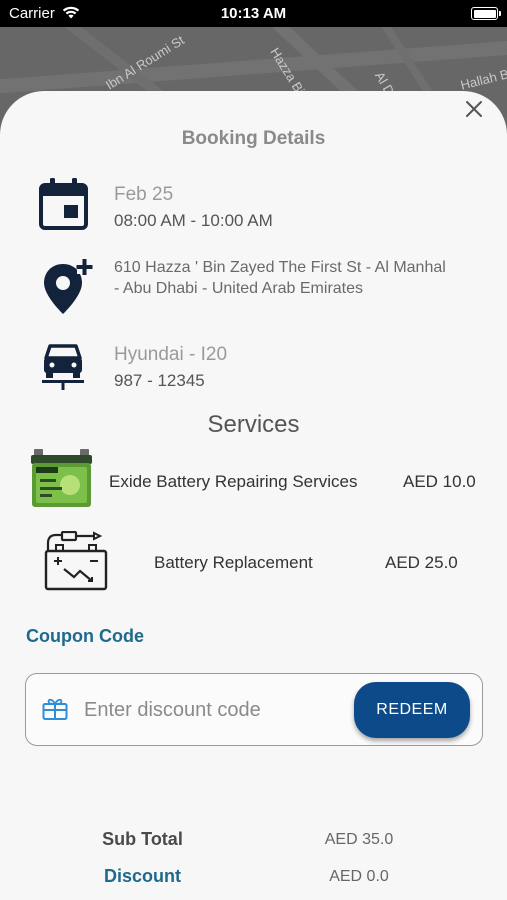 This screenshot has height=900, width=507. Describe the element at coordinates (233, 562) in the screenshot. I see `service-name: Battery Replacement` at that location.